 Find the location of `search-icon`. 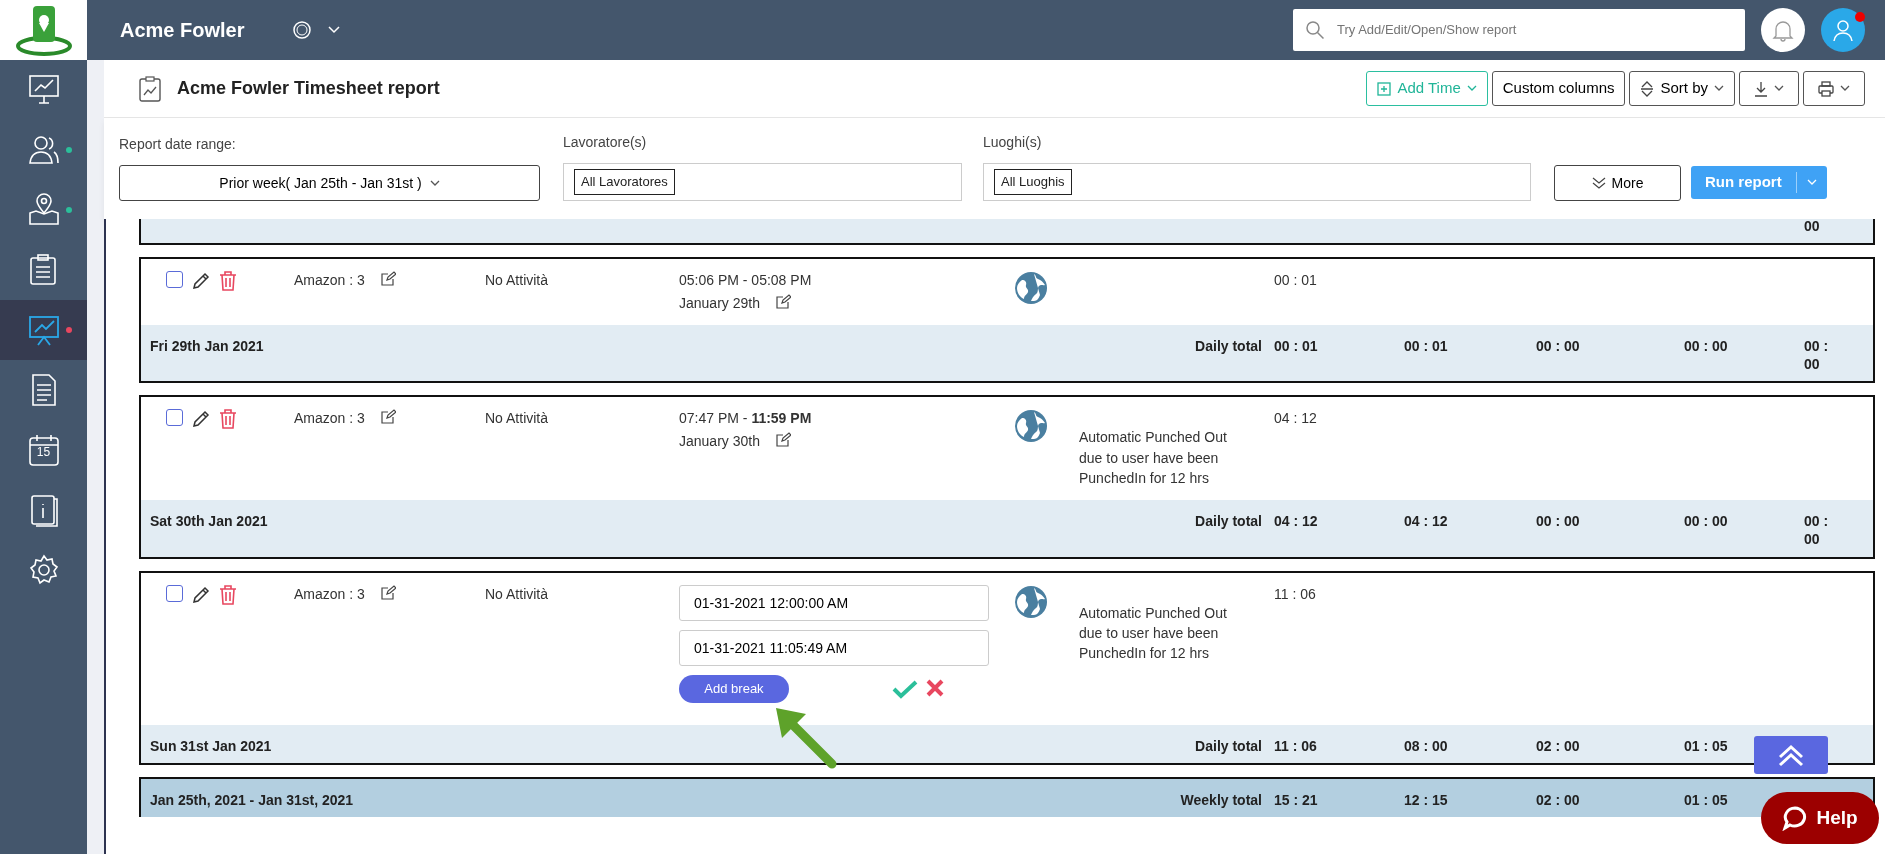

search-icon is located at coordinates (1315, 30).